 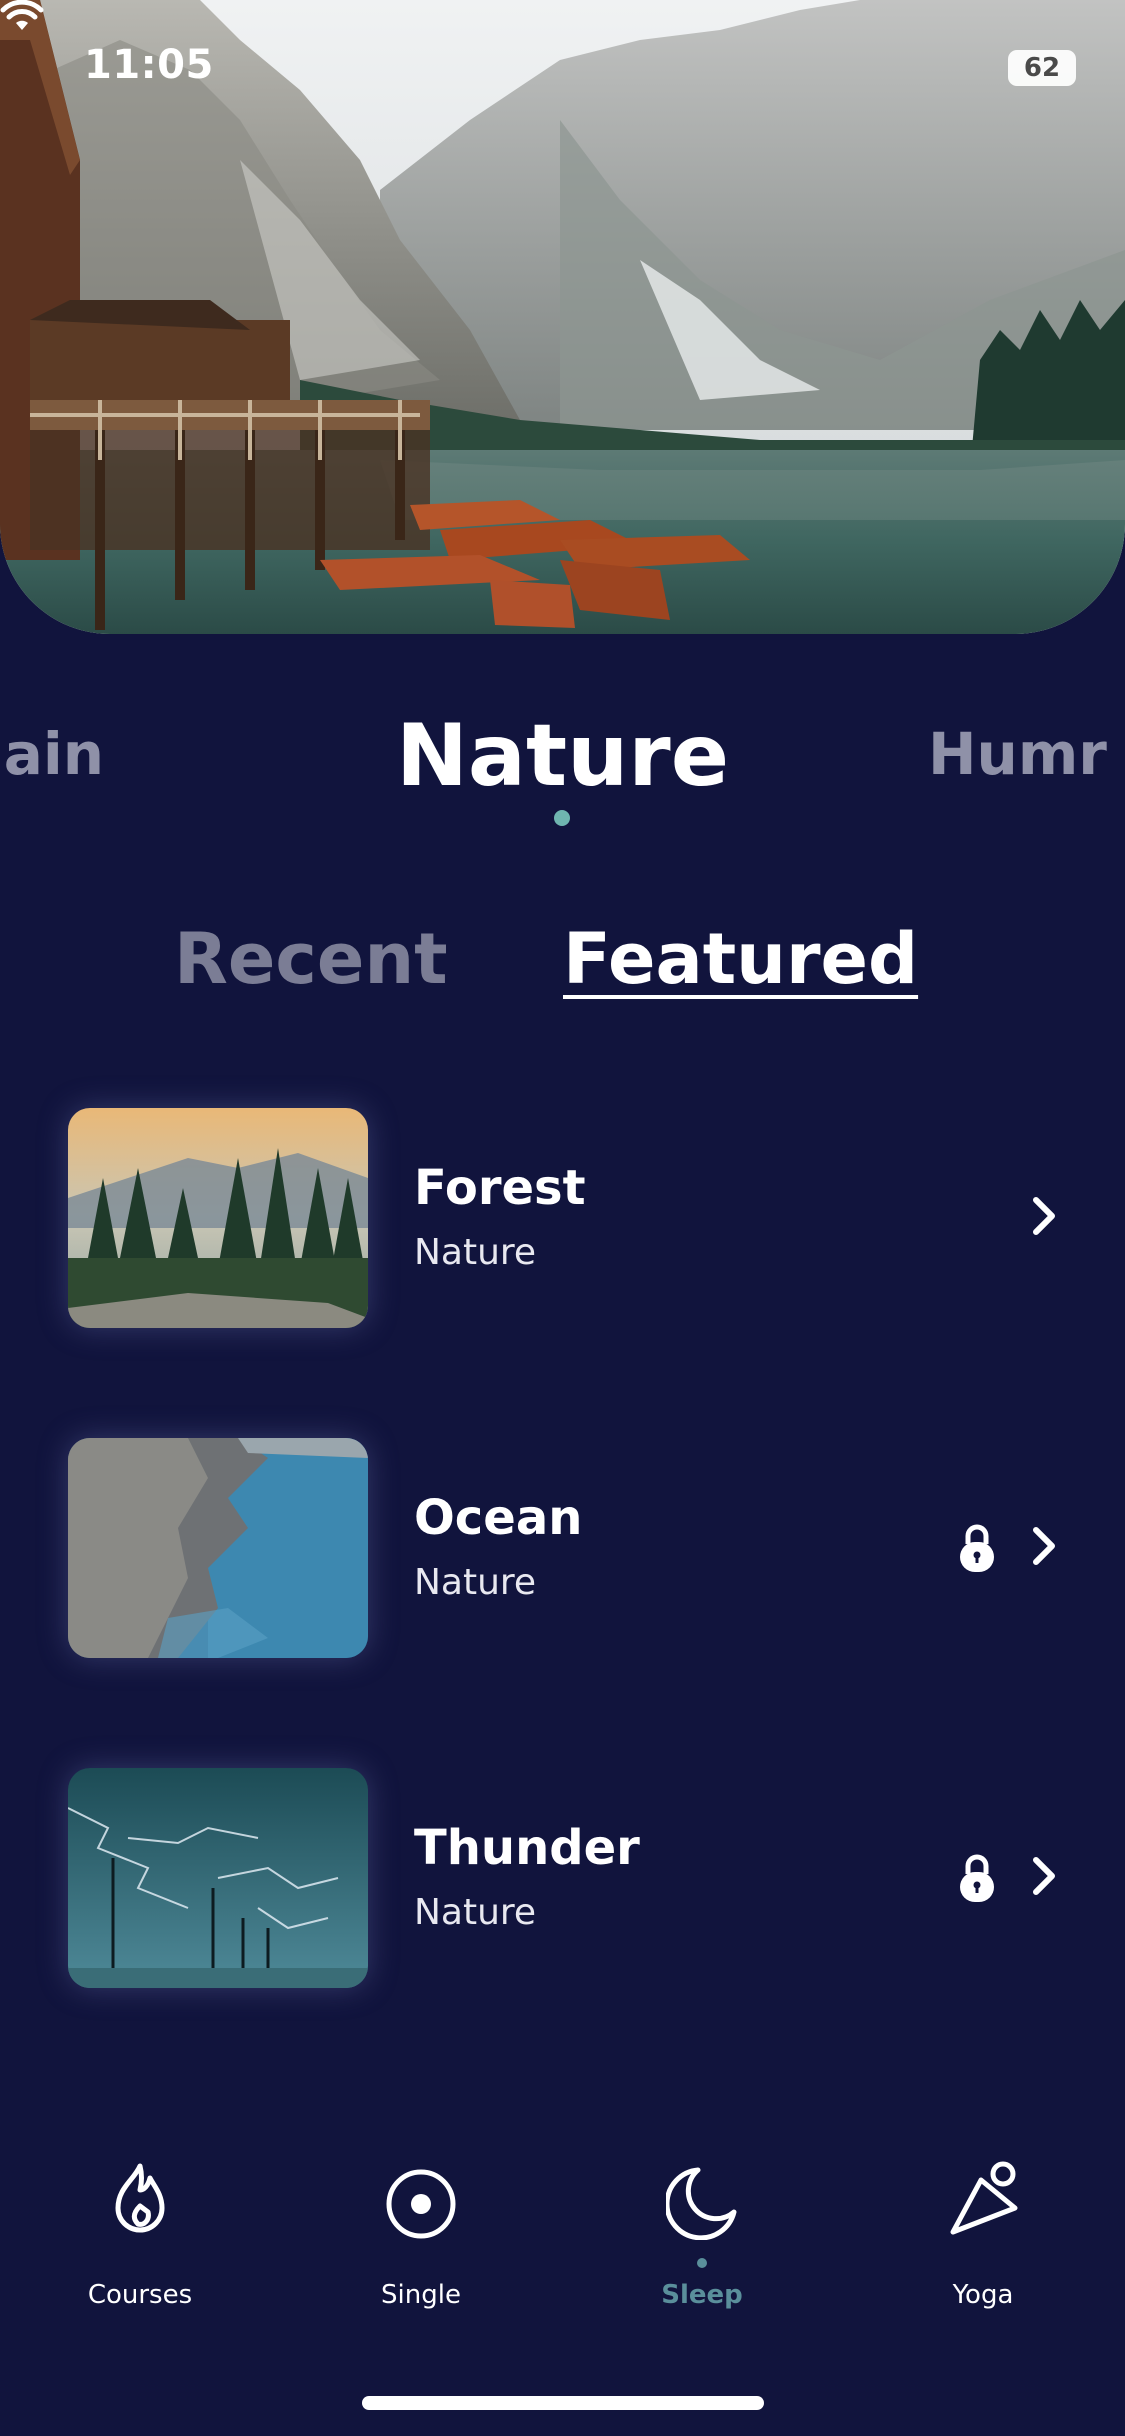 What do you see at coordinates (218, 1878) in the screenshot?
I see `thunder-thumbnail` at bounding box center [218, 1878].